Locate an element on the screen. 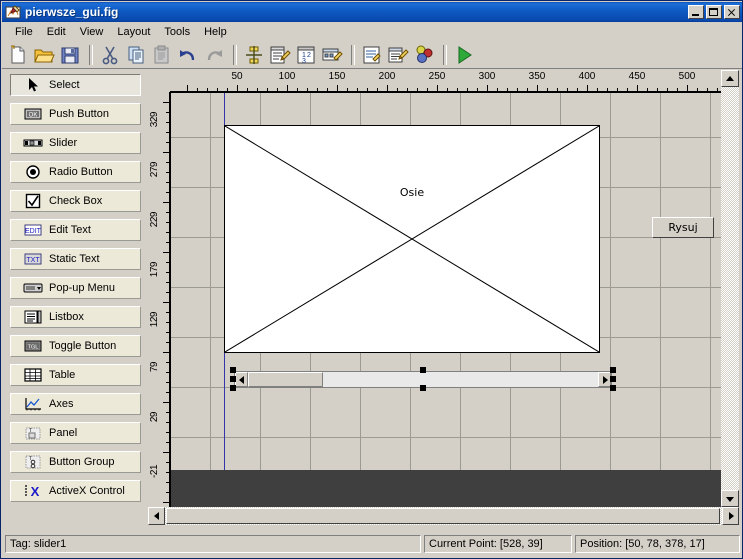  save-icon is located at coordinates (70, 55).